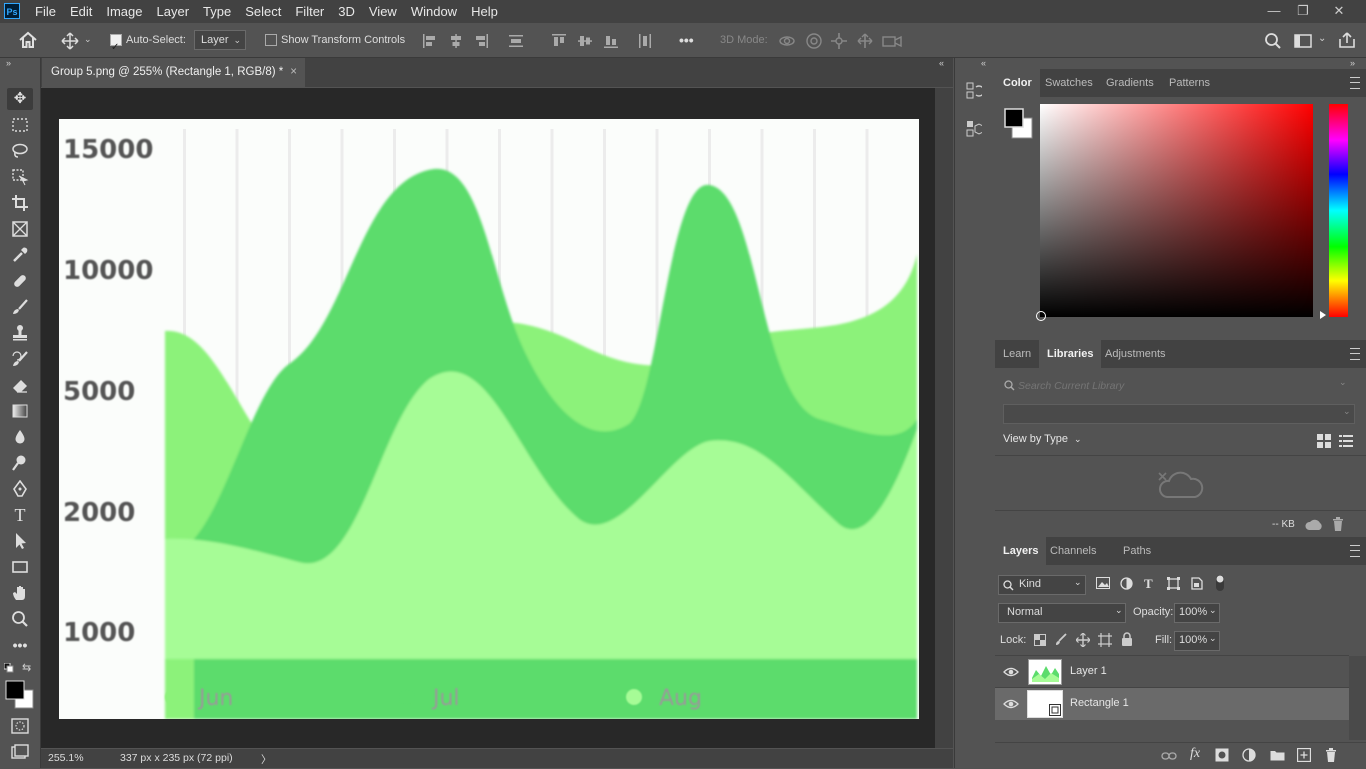  I want to click on rectangle-tool-icon, so click(20, 567).